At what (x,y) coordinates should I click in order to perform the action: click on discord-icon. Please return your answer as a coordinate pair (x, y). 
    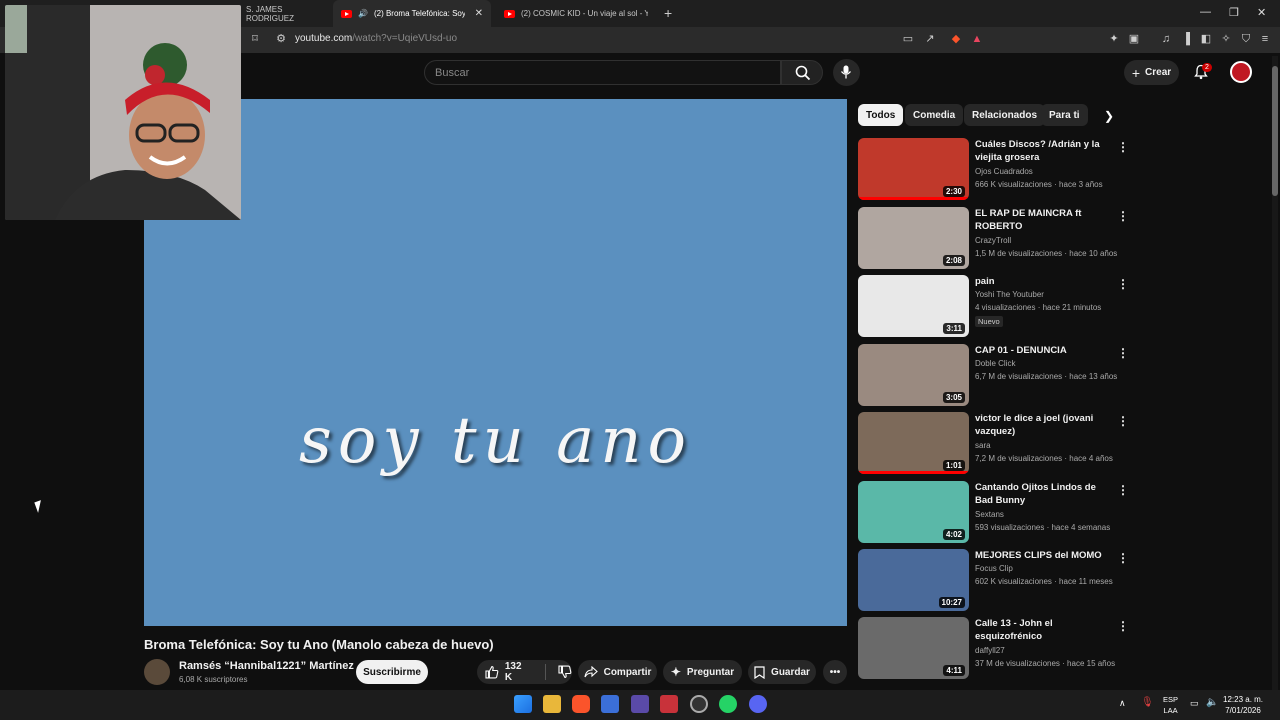
    Looking at the image, I should click on (758, 704).